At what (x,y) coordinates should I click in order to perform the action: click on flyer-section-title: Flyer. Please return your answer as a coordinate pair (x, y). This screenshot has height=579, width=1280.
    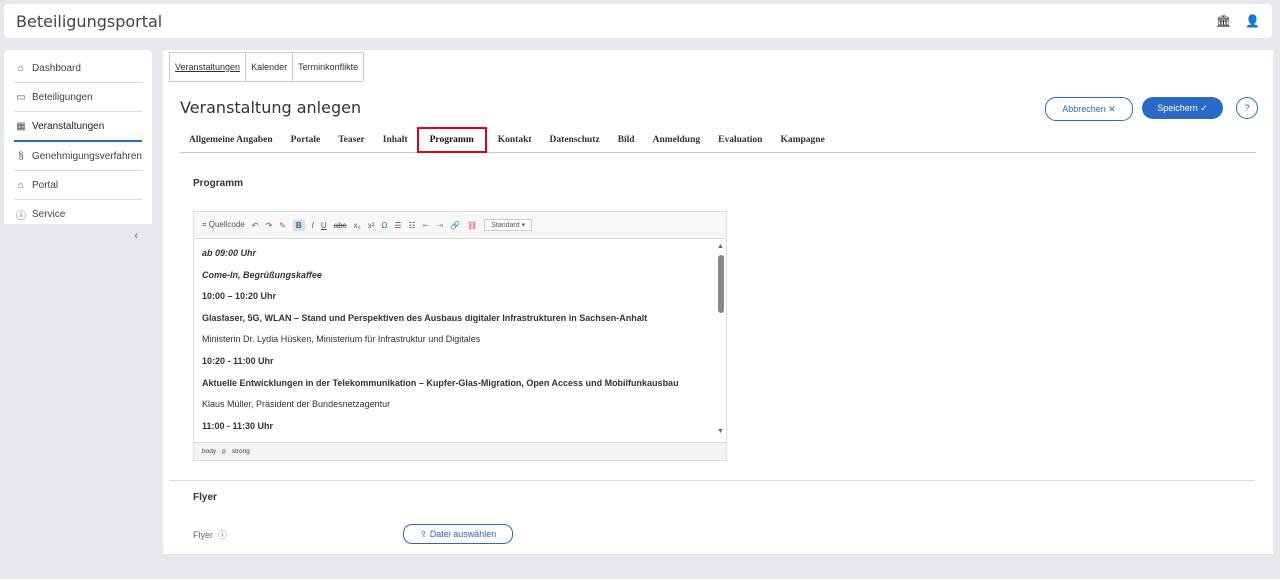
    Looking at the image, I should click on (205, 497).